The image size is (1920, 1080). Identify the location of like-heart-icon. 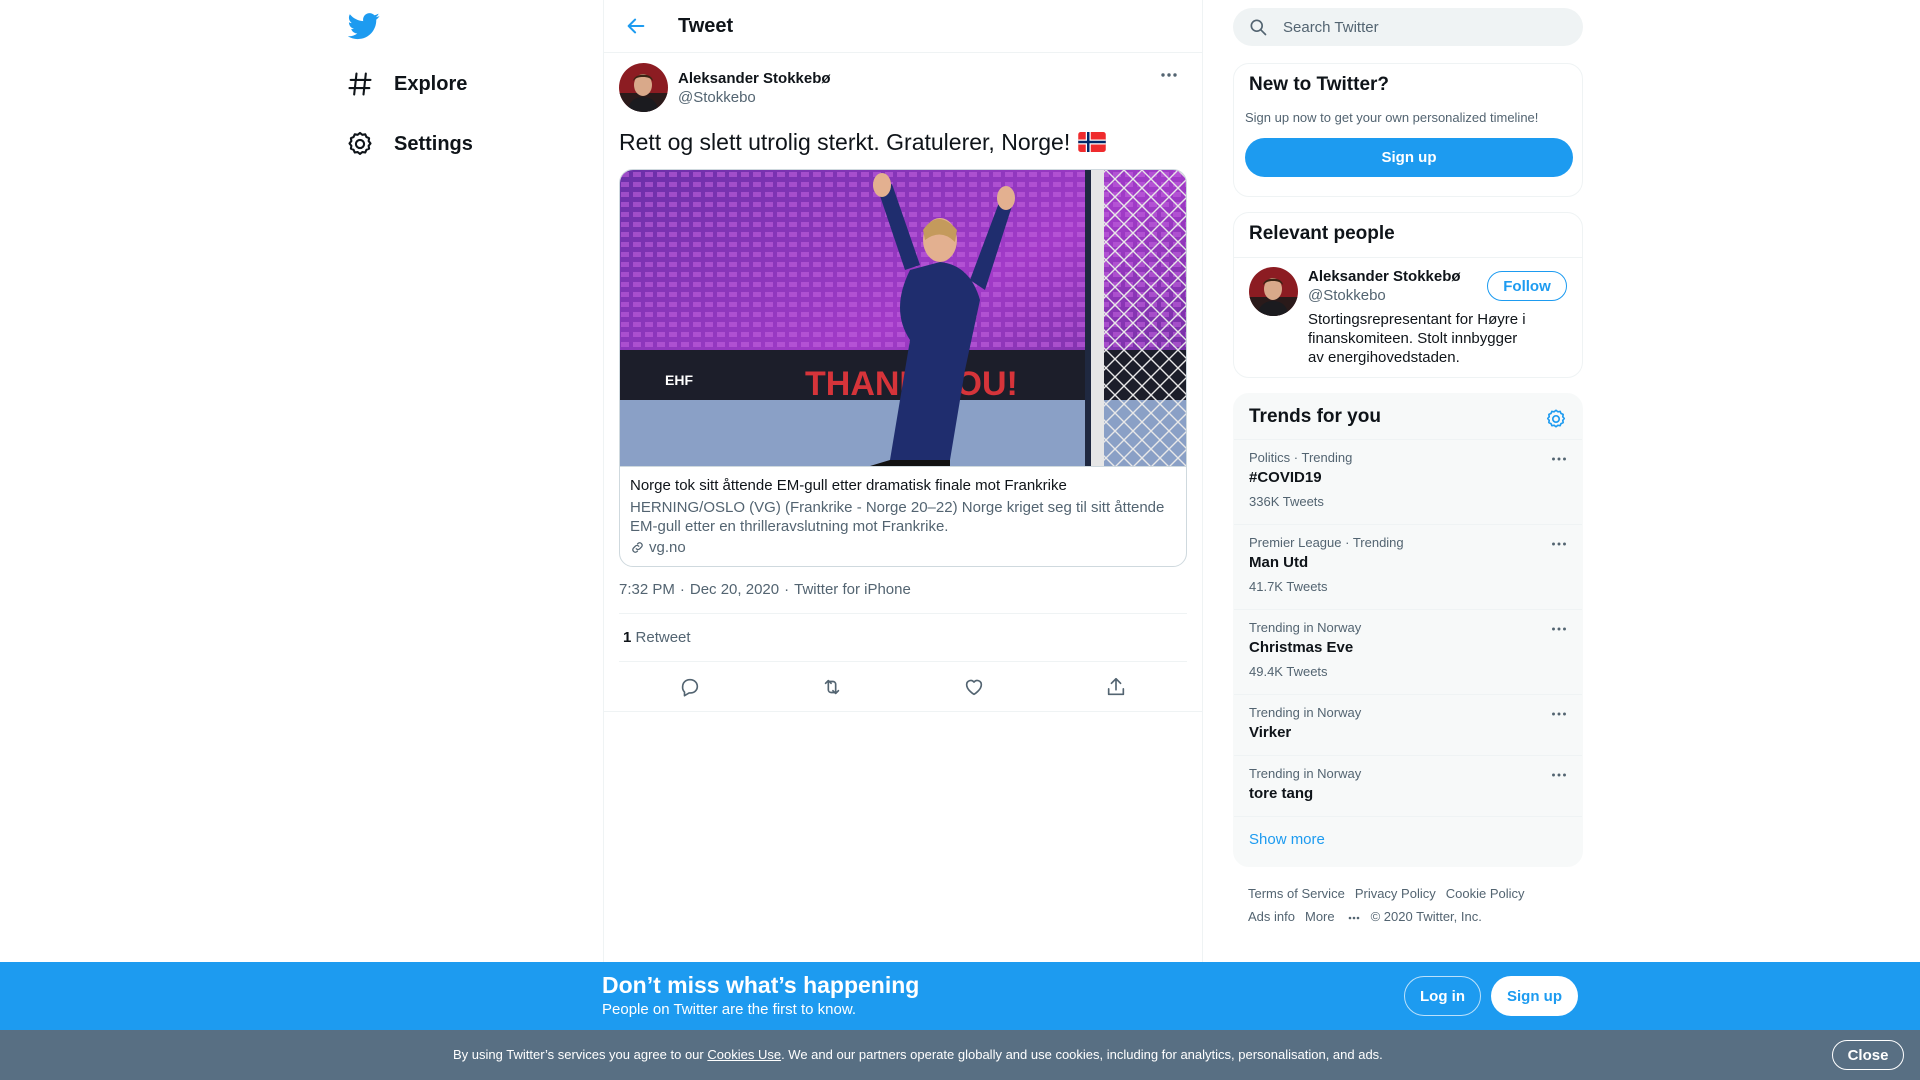
(974, 687).